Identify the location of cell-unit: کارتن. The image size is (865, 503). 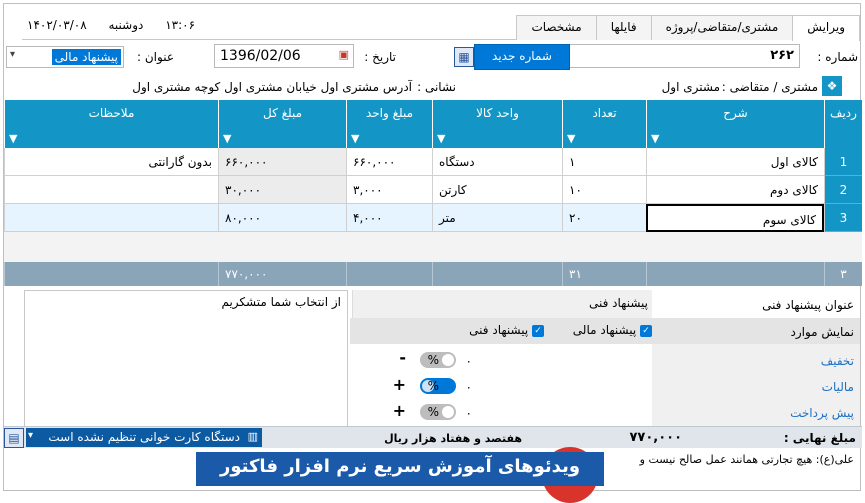
(497, 190).